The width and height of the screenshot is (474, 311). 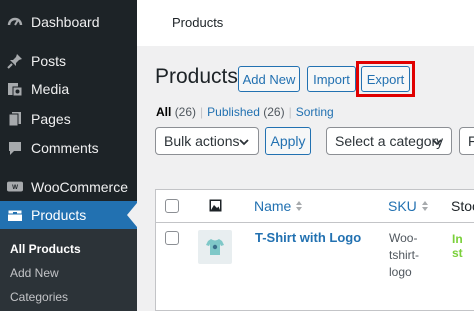 I want to click on import-button: Import, so click(x=331, y=79).